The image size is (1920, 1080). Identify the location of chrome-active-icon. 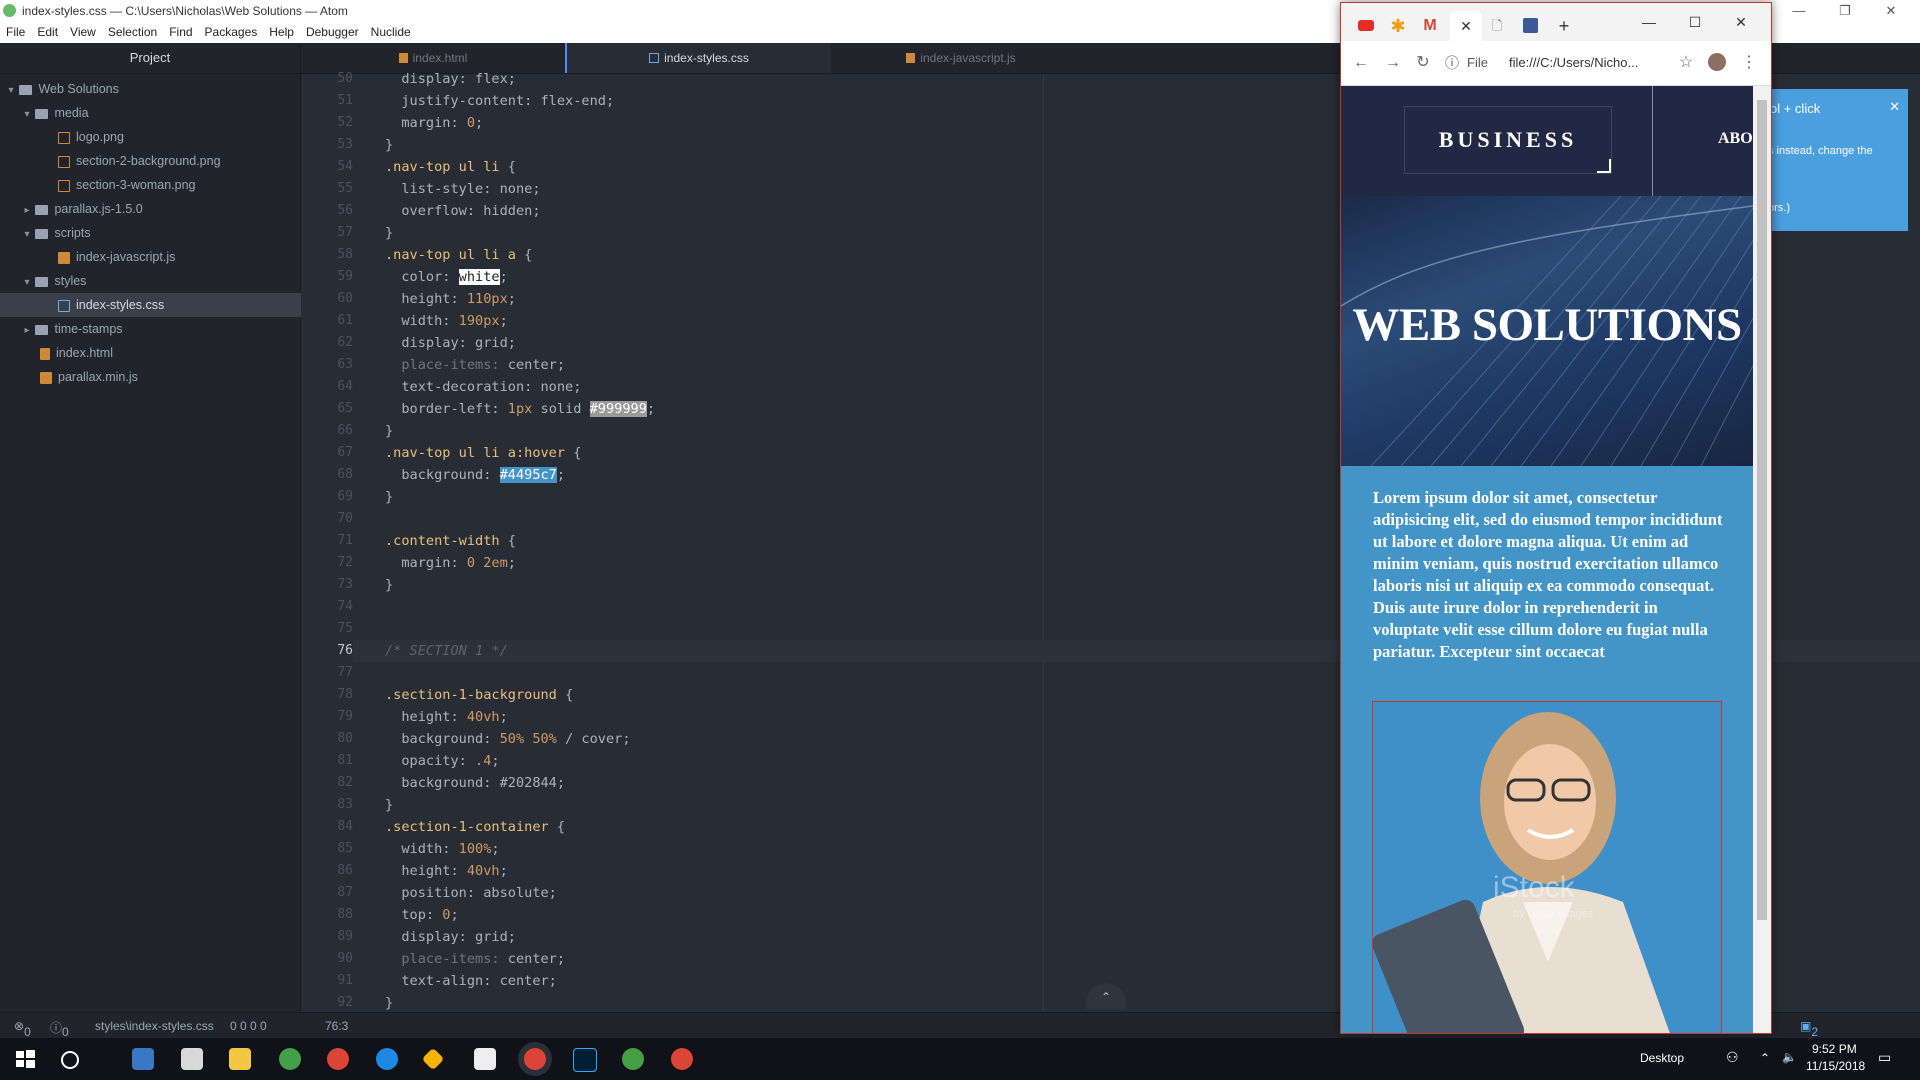
(535, 1059).